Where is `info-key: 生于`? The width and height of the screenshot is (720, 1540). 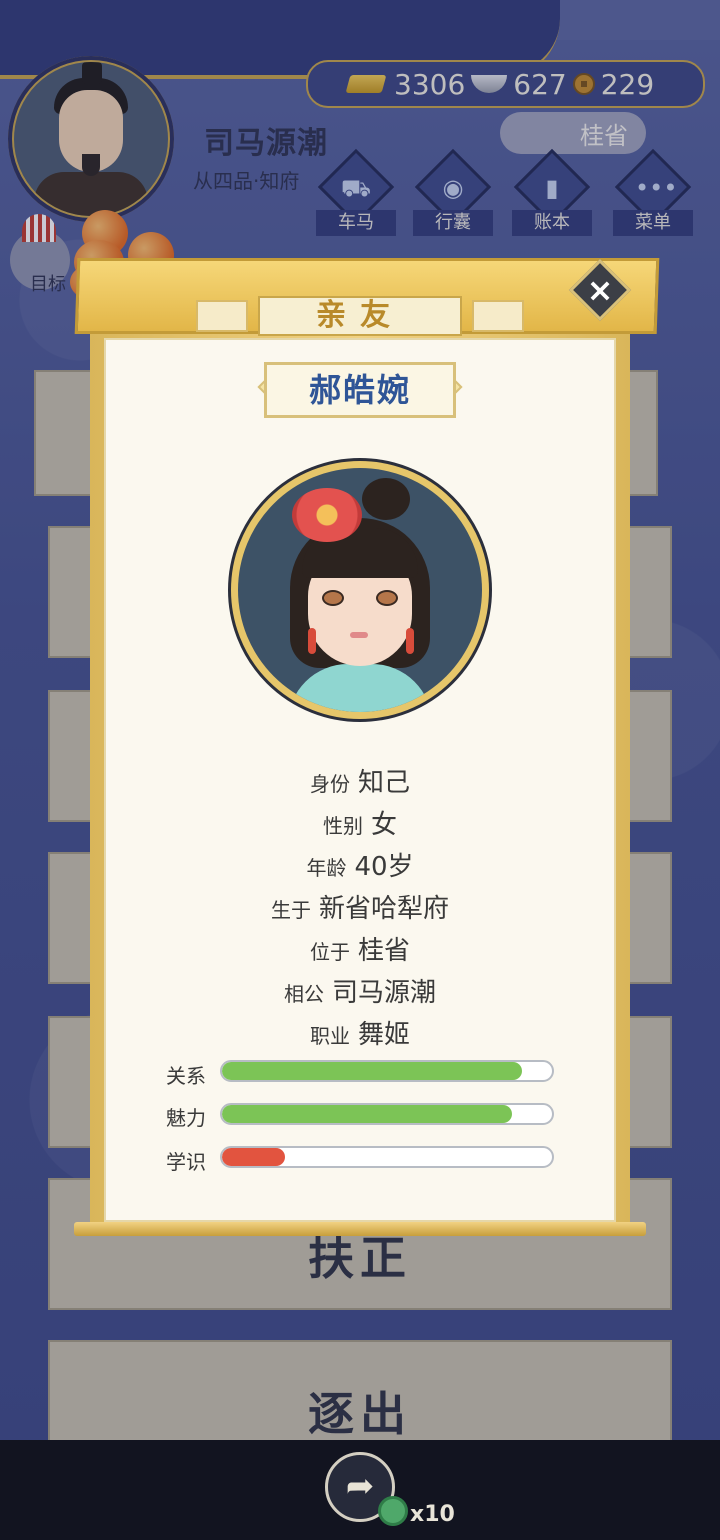 info-key: 生于 is located at coordinates (290, 910).